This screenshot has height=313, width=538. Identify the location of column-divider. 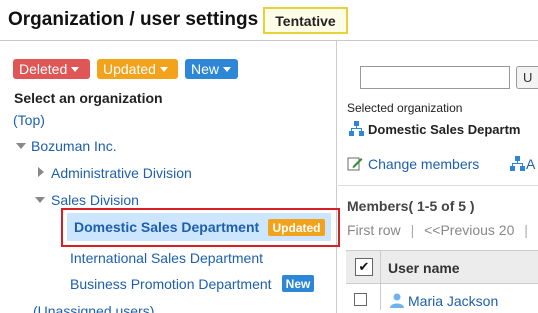
(380, 280).